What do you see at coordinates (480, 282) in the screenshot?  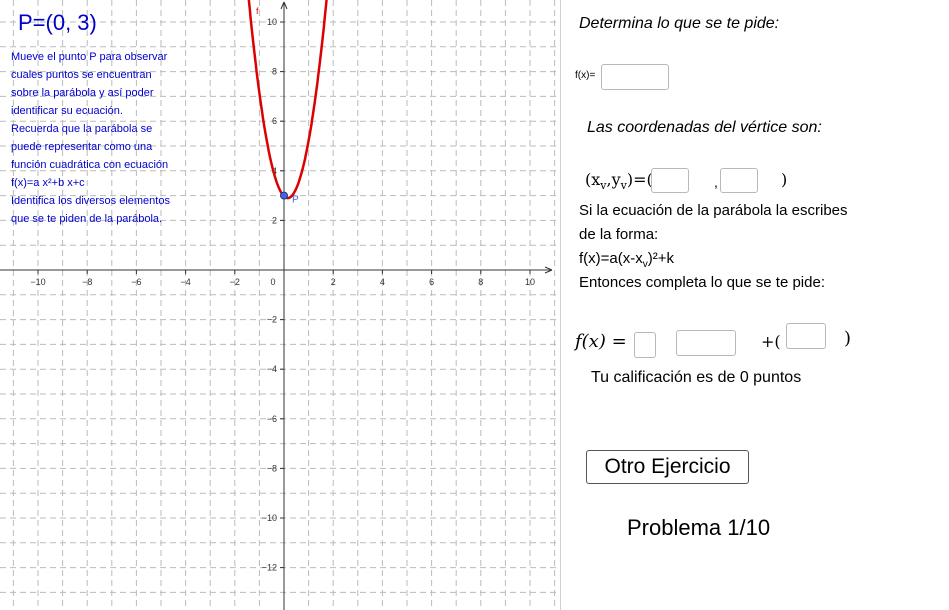 I see `x-tick-label: 8` at bounding box center [480, 282].